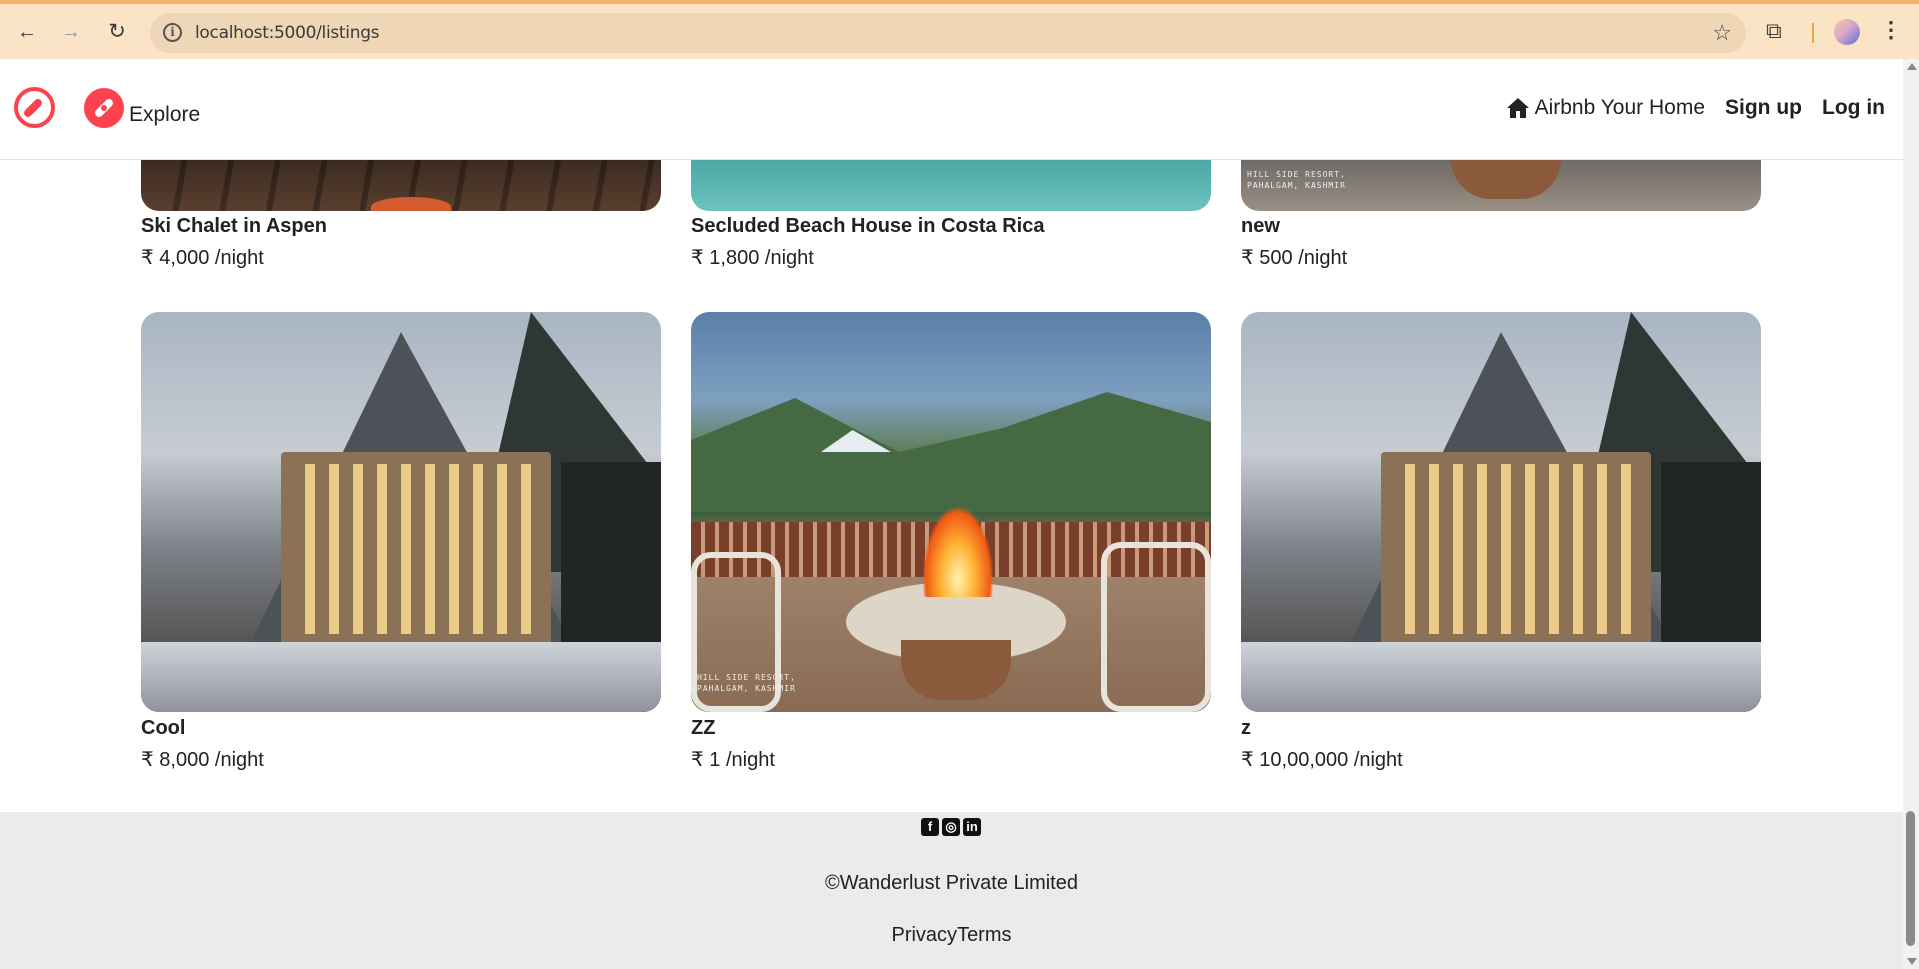 The height and width of the screenshot is (969, 1919). Describe the element at coordinates (163, 728) in the screenshot. I see `listing-title: Cool` at that location.